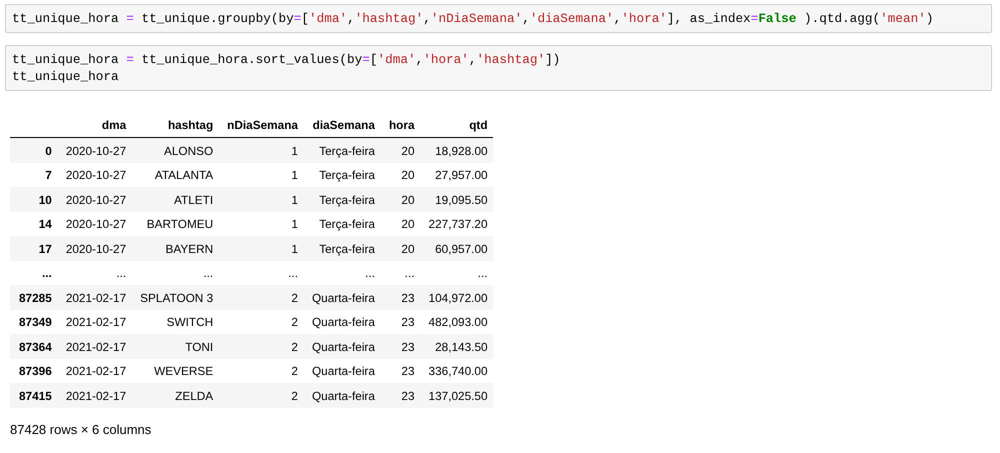 The image size is (1000, 453). I want to click on table-cell: BAYERN, so click(174, 248).